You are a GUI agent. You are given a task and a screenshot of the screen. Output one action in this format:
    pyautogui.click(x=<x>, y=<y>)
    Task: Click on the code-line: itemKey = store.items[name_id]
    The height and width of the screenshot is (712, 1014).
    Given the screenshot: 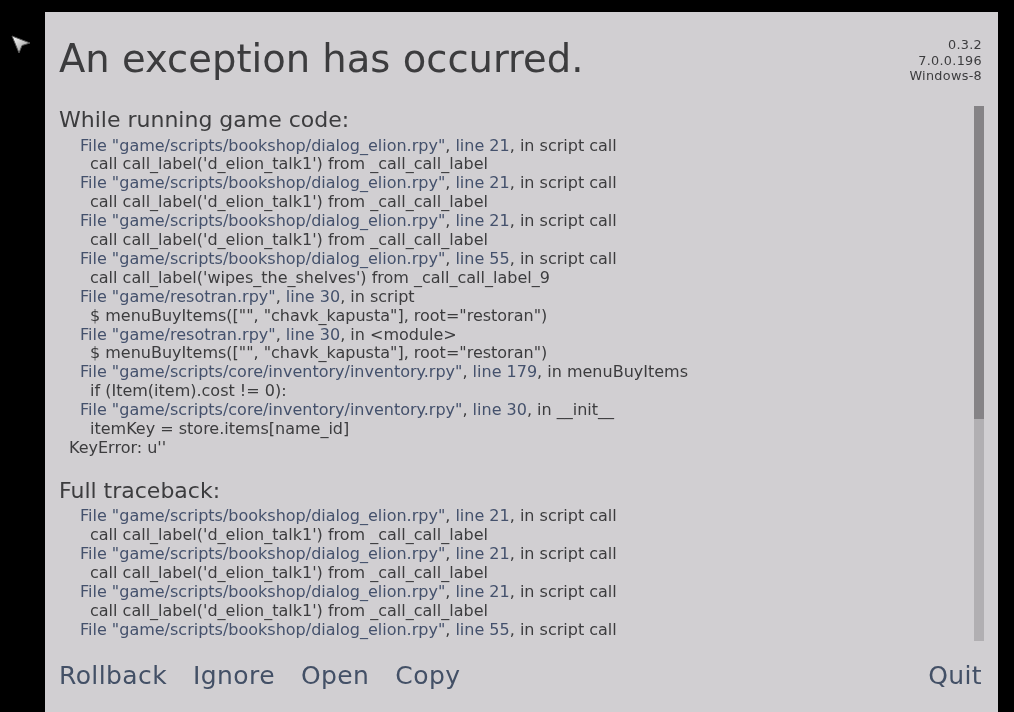 What is the action you would take?
    pyautogui.click(x=219, y=429)
    